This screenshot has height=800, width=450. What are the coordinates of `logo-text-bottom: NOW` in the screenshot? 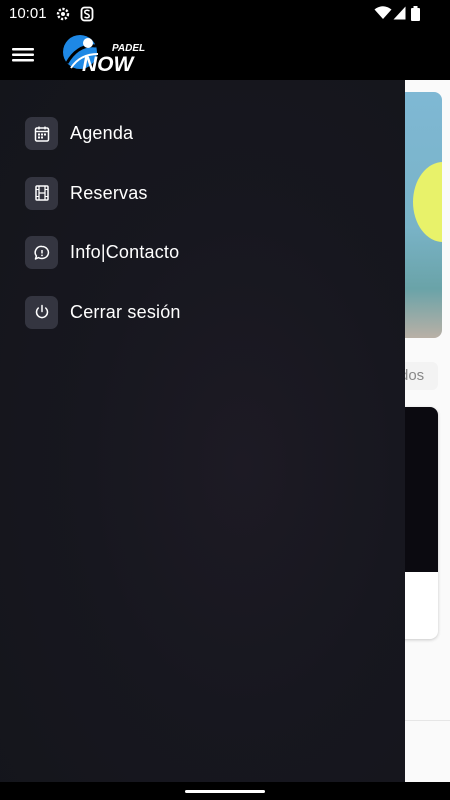 It's located at (109, 64).